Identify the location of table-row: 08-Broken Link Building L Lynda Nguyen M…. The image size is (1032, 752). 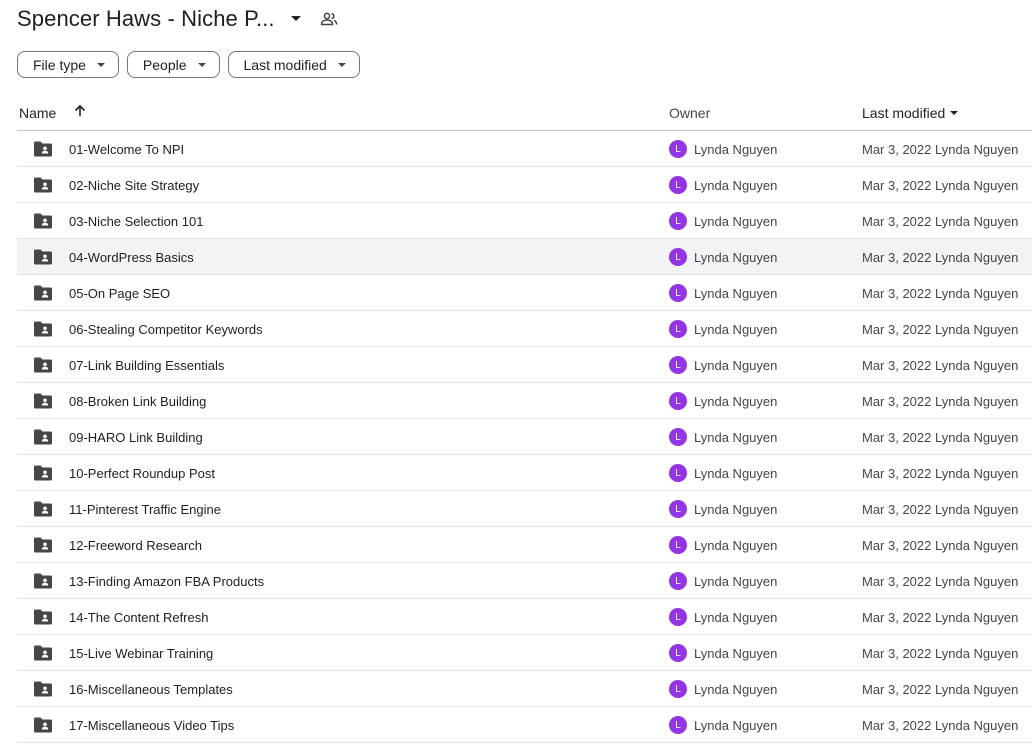
(524, 401).